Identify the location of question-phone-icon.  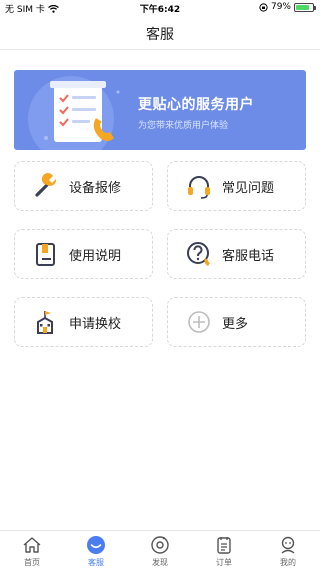
(199, 254).